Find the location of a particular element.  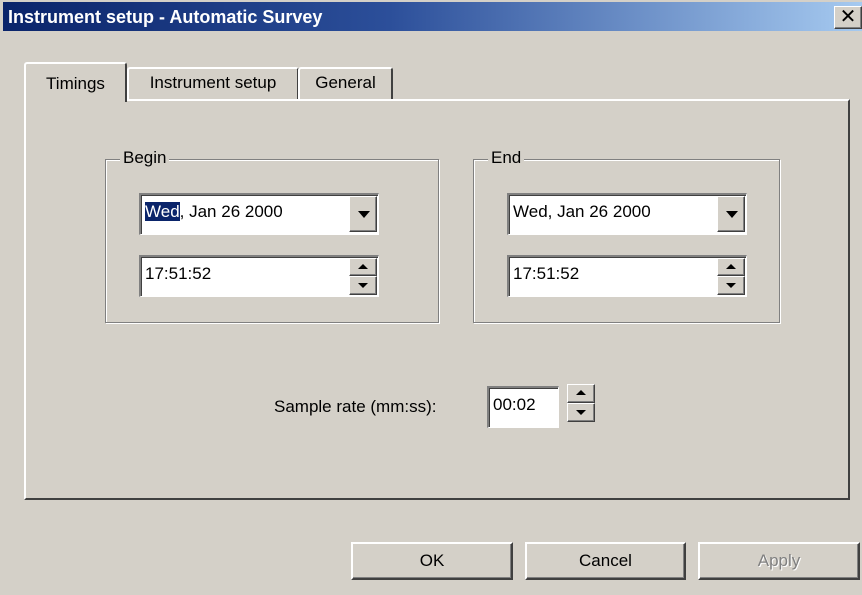

tab-label: General is located at coordinates (345, 82).